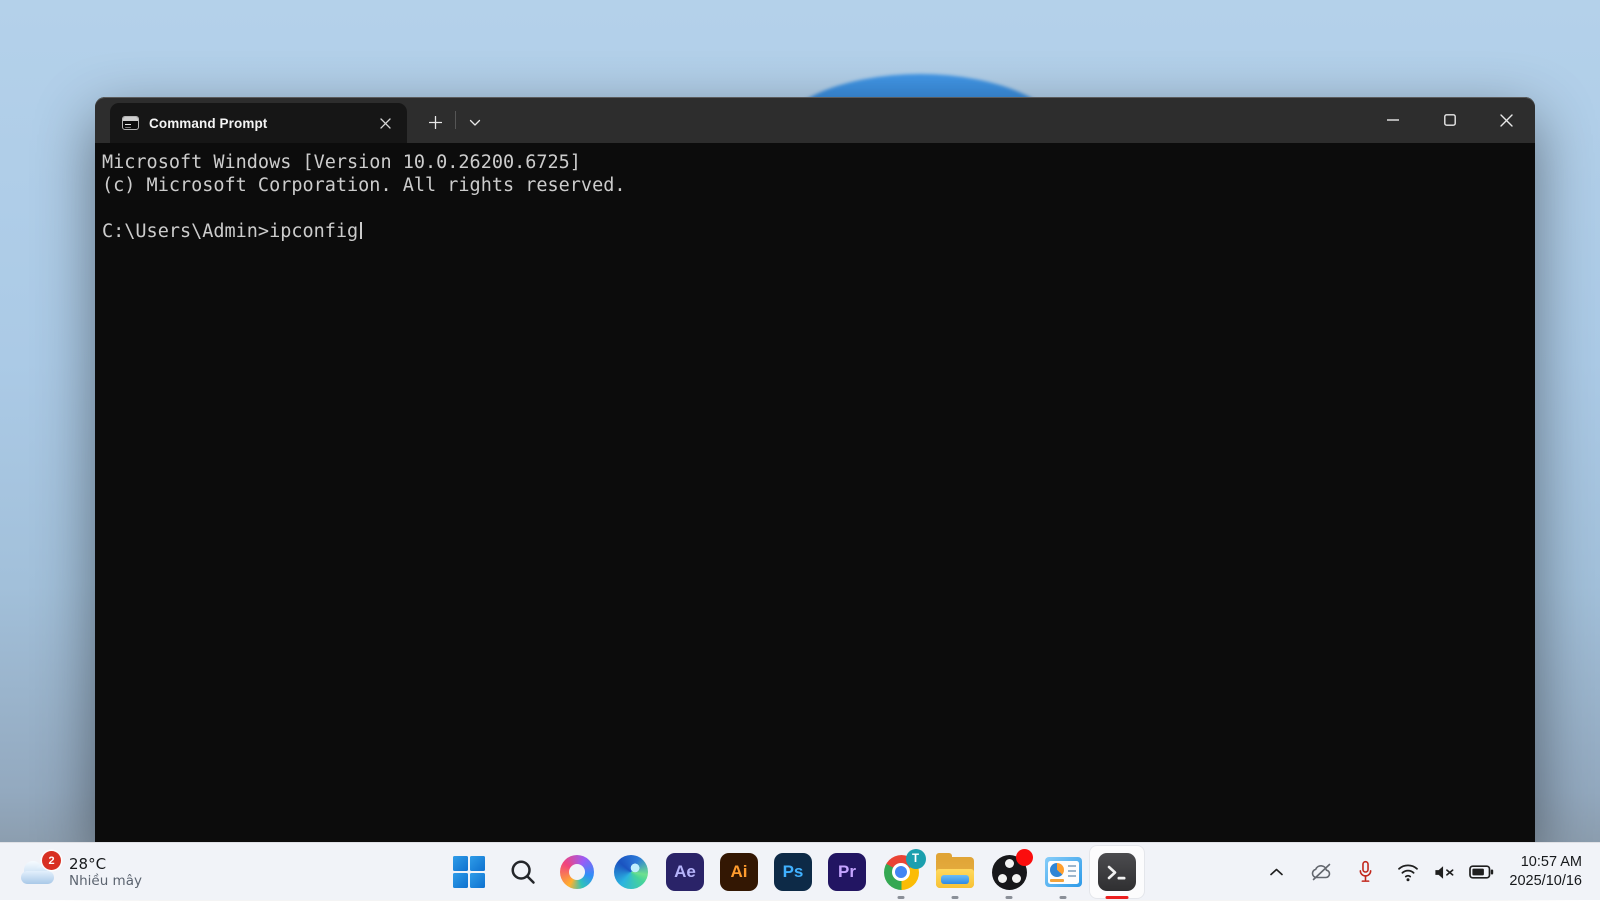 This screenshot has width=1600, height=901. What do you see at coordinates (455, 120) in the screenshot?
I see `tab-bar-separator` at bounding box center [455, 120].